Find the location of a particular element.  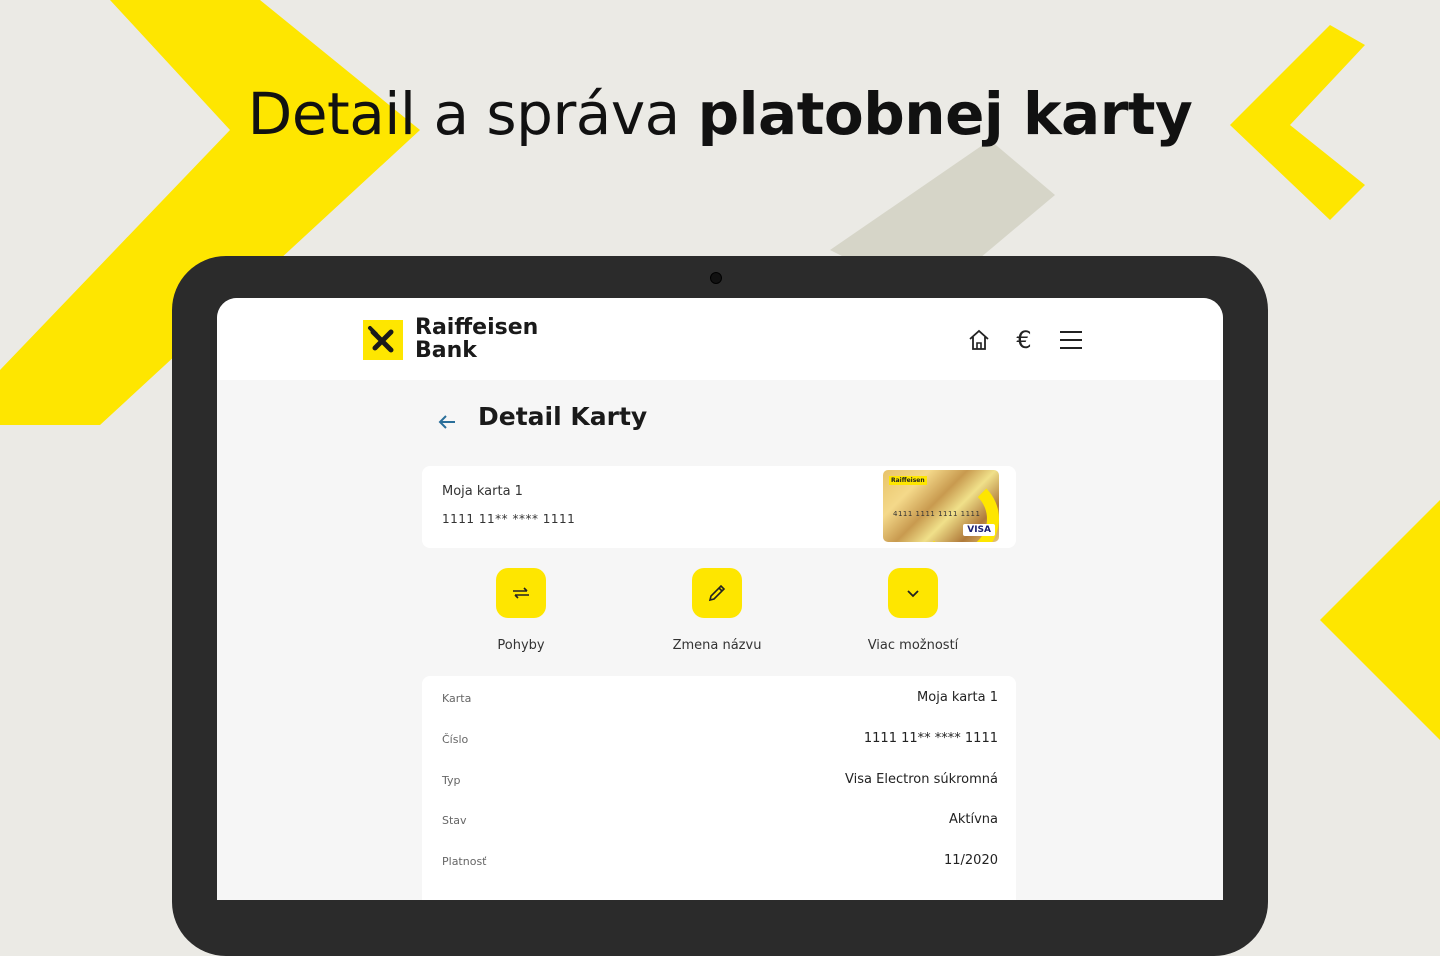

euro-icon: € is located at coordinates (1024, 340).